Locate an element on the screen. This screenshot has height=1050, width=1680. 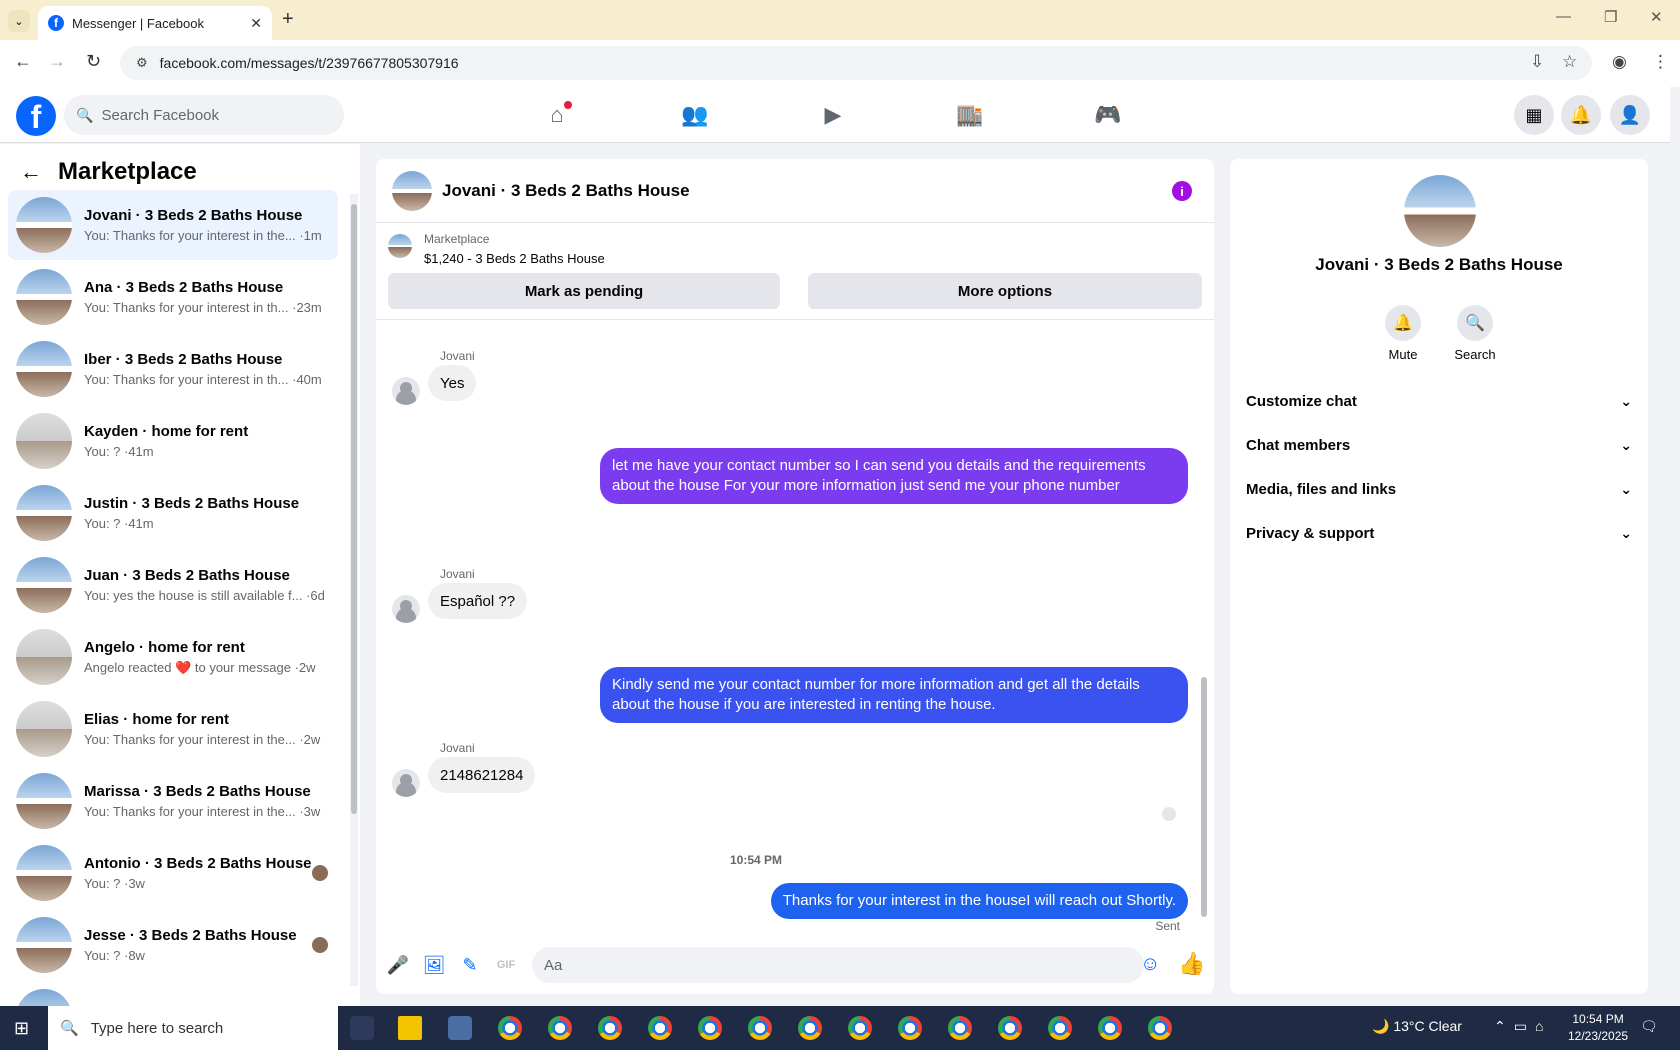
page-scrollbar is located at coordinates (1675, 546).